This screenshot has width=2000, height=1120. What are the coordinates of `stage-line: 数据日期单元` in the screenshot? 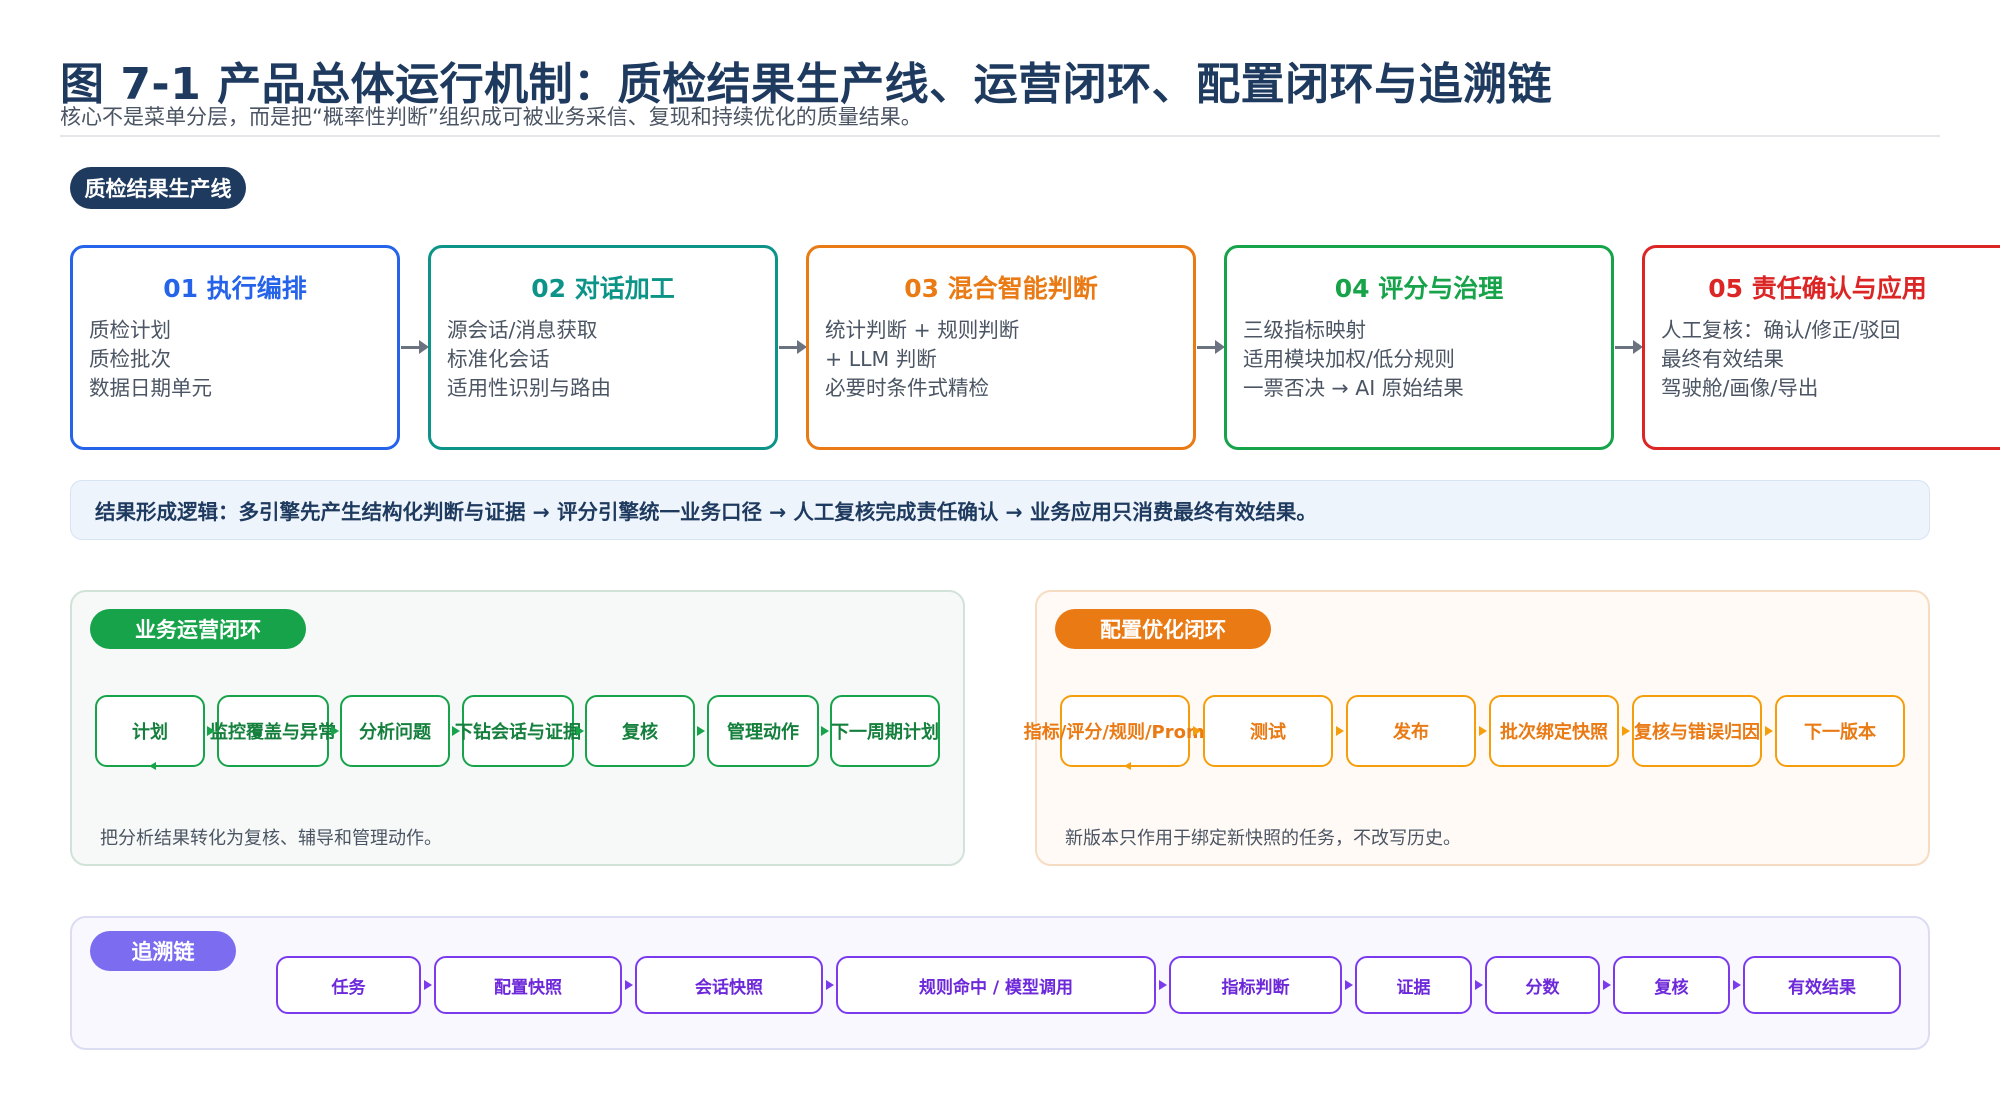 It's located at (150, 388).